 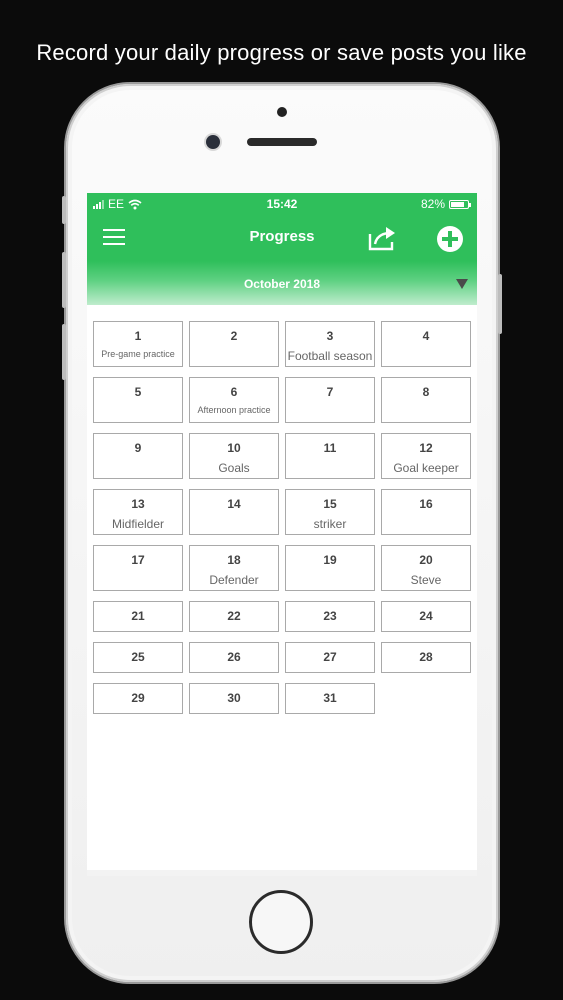 What do you see at coordinates (432, 204) in the screenshot?
I see `battery-percent: 82%` at bounding box center [432, 204].